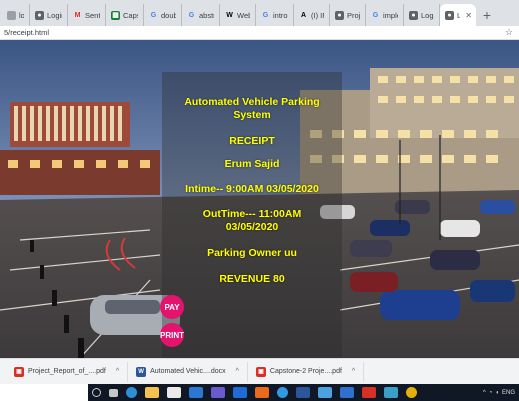 The width and height of the screenshot is (519, 401). What do you see at coordinates (487, 15) in the screenshot?
I see `new-tab-button: +` at bounding box center [487, 15].